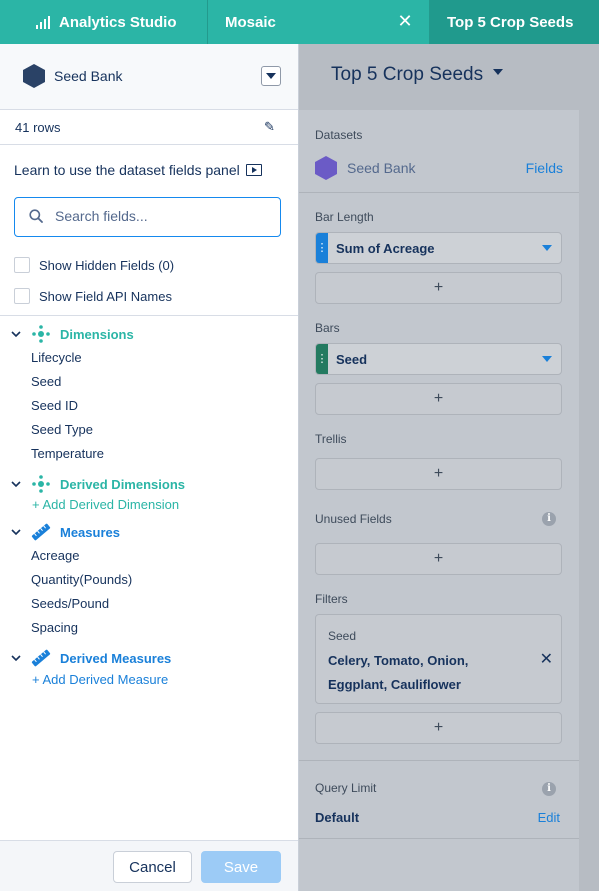 The height and width of the screenshot is (891, 599). Describe the element at coordinates (116, 658) in the screenshot. I see `derived-measures-title: Derived Measures` at that location.